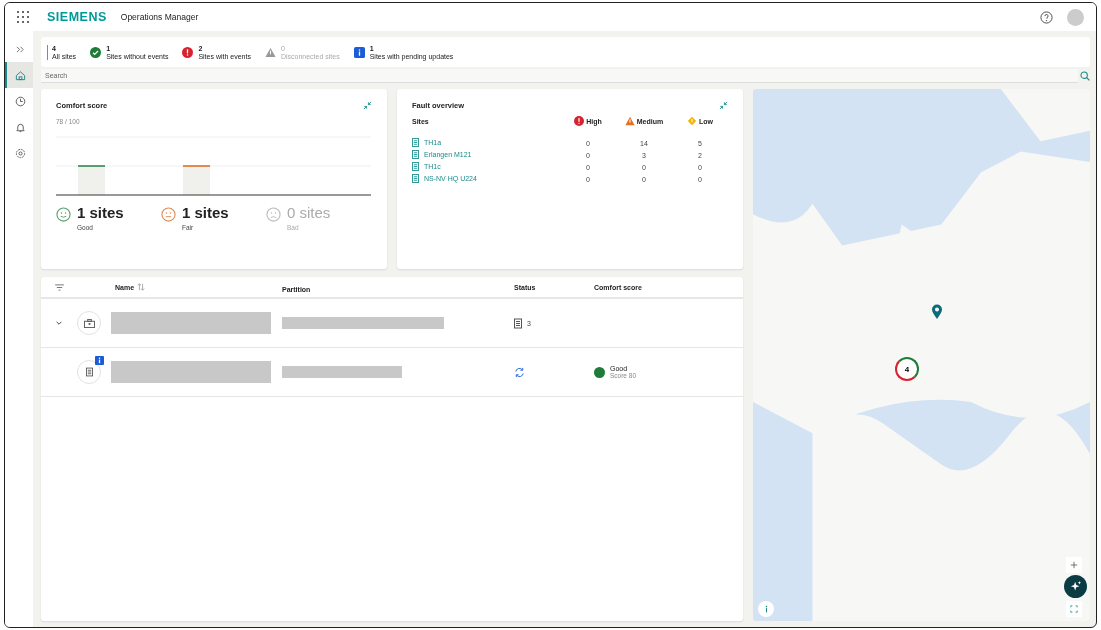 This screenshot has width=1101, height=630. I want to click on help-icon, so click(1046, 17).